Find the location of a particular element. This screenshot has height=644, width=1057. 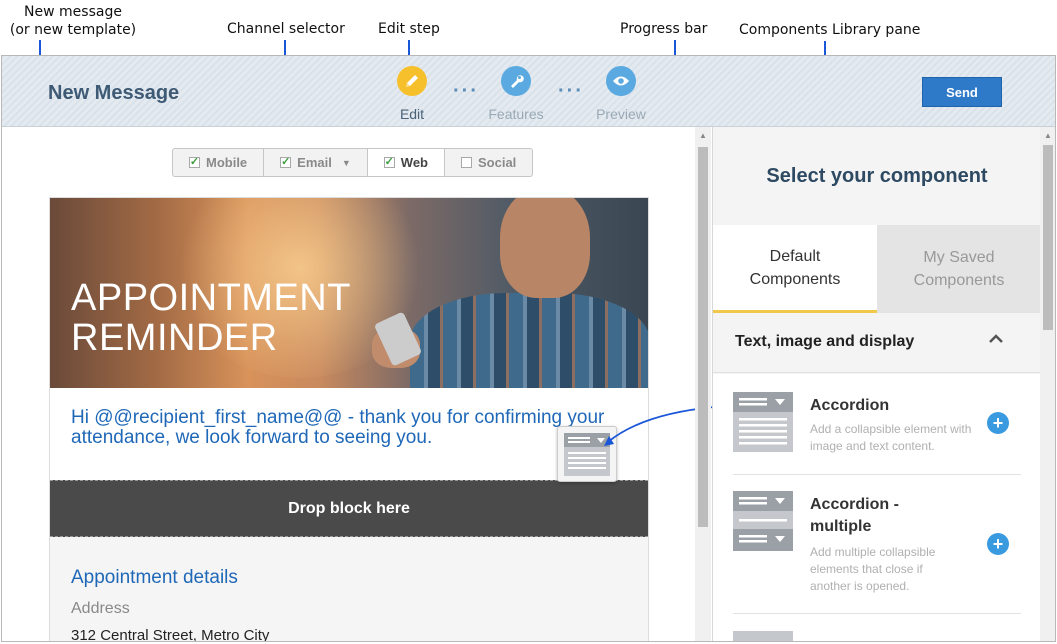

channel-label: Mobile is located at coordinates (227, 162).